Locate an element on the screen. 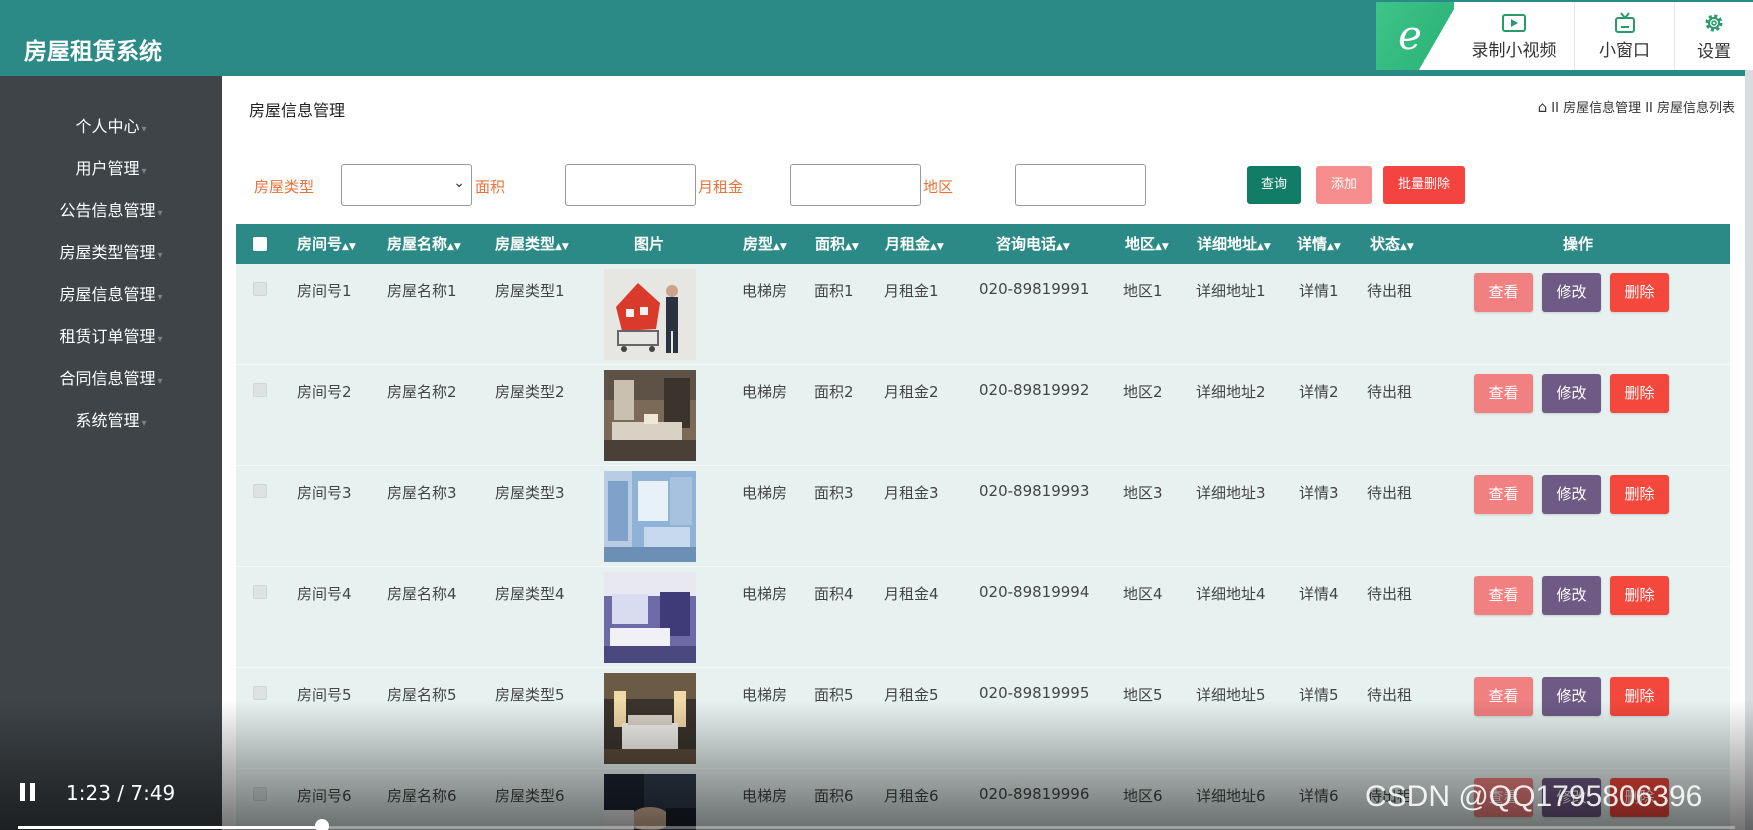  sidebar-item: 个人中心 ▾ is located at coordinates (111, 127).